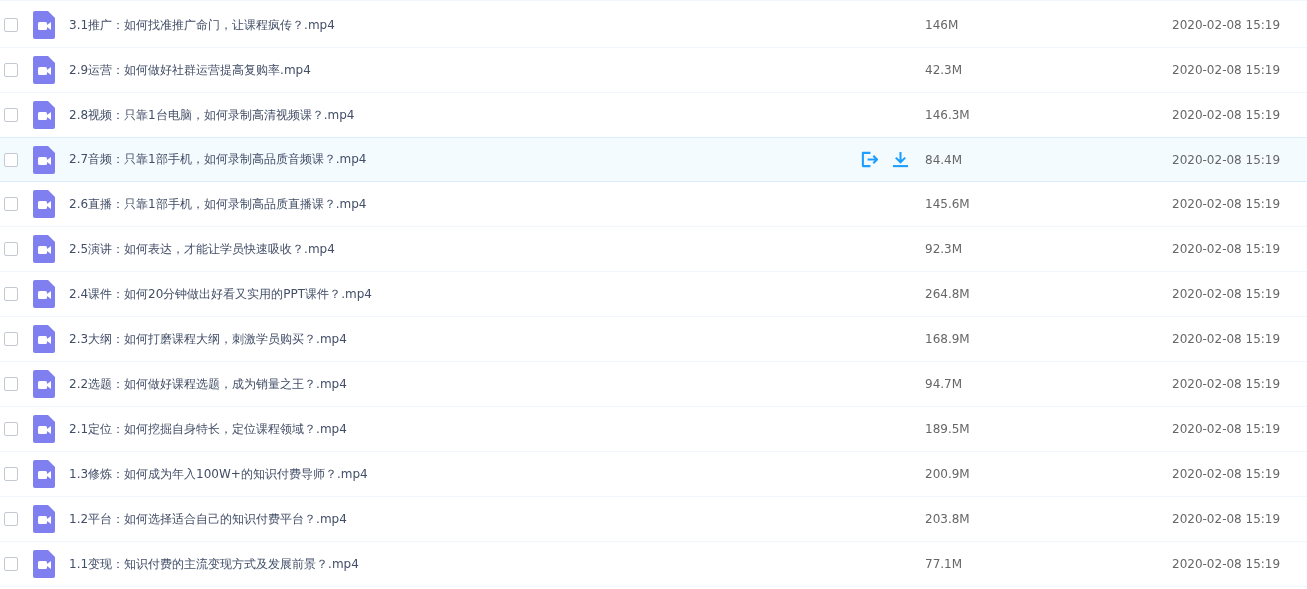  Describe the element at coordinates (948, 294) in the screenshot. I see `file-size: 264.8M` at that location.